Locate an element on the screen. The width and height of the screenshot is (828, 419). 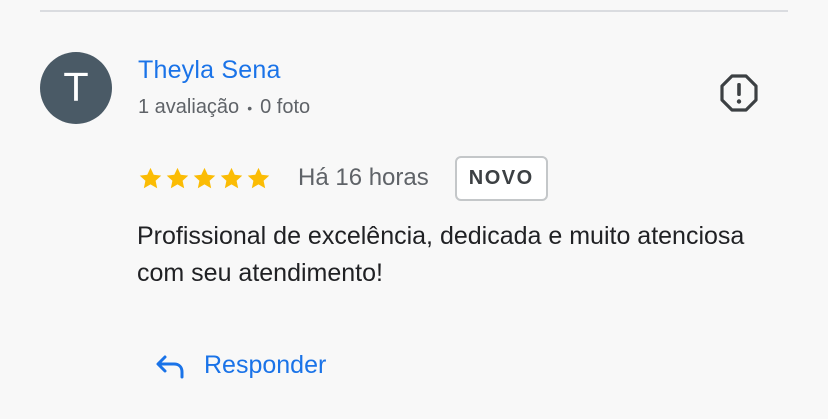
review-time: Há 16 horas is located at coordinates (363, 177).